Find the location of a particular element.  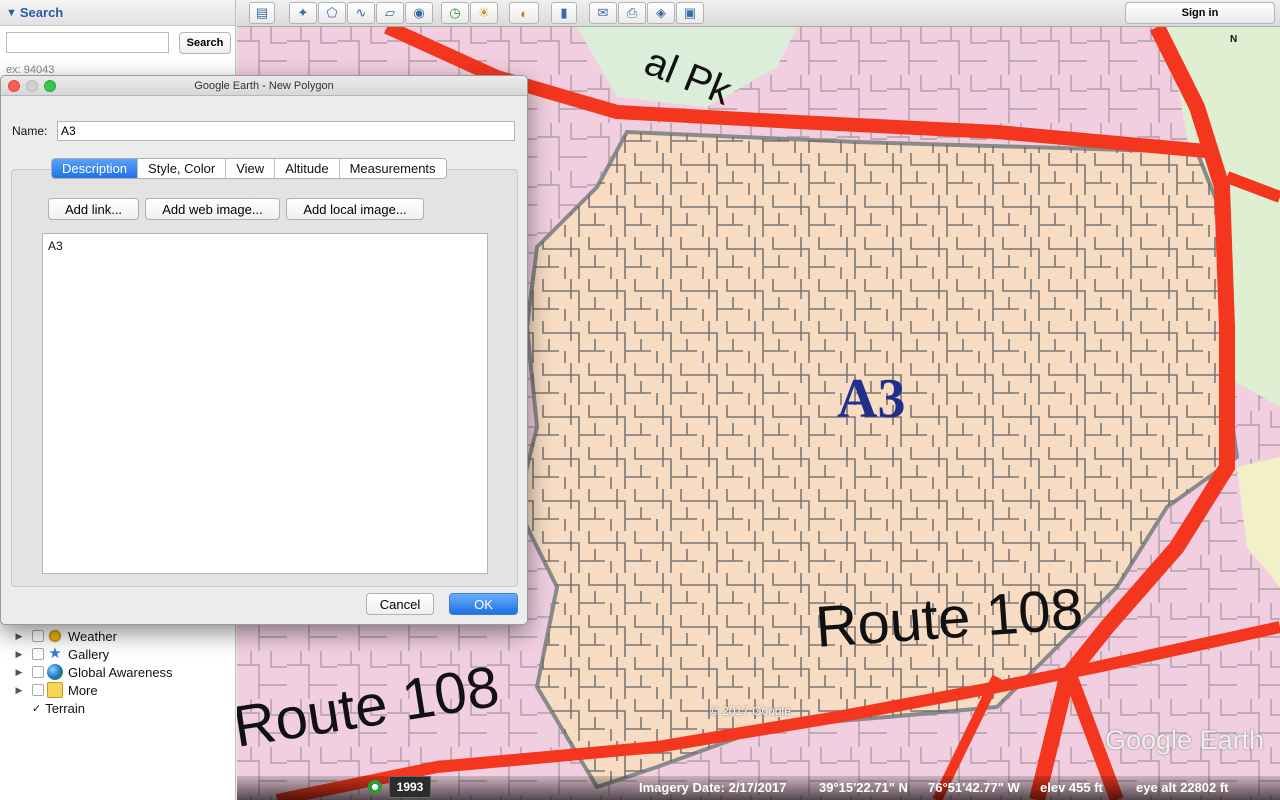

search-panel-title: Search is located at coordinates (41, 12).